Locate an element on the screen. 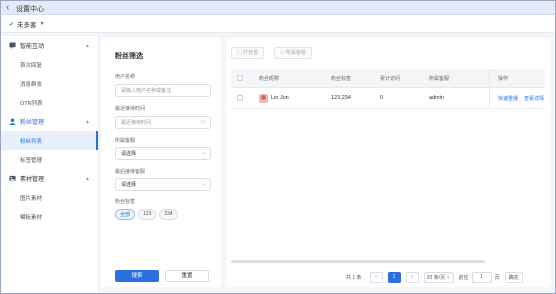  agent-select-value: 请选择 is located at coordinates (129, 154).